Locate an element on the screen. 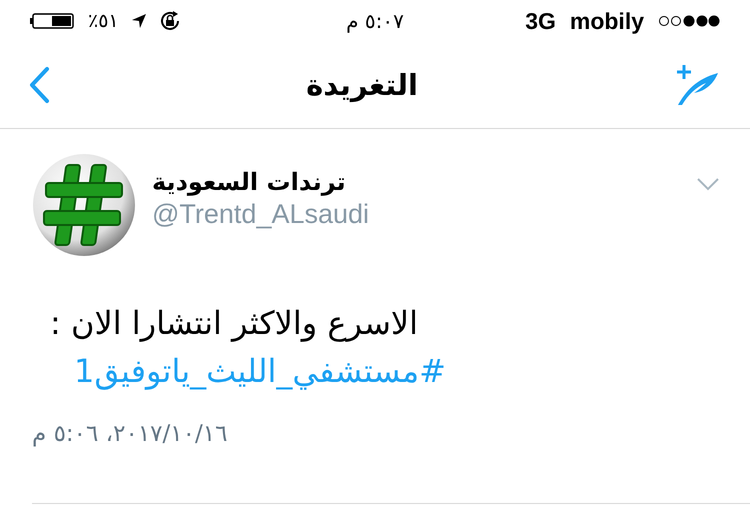 The image size is (750, 505). network-type: 3G is located at coordinates (540, 21).